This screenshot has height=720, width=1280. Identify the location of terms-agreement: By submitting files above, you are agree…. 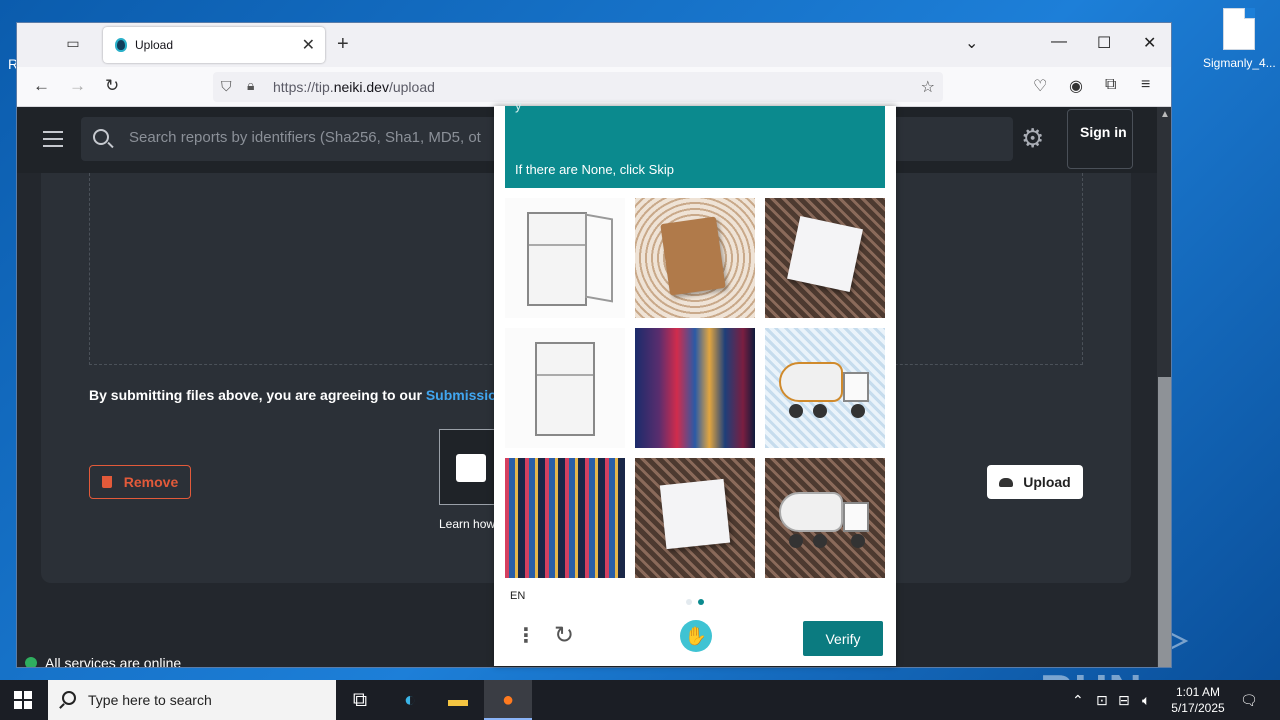
(297, 395).